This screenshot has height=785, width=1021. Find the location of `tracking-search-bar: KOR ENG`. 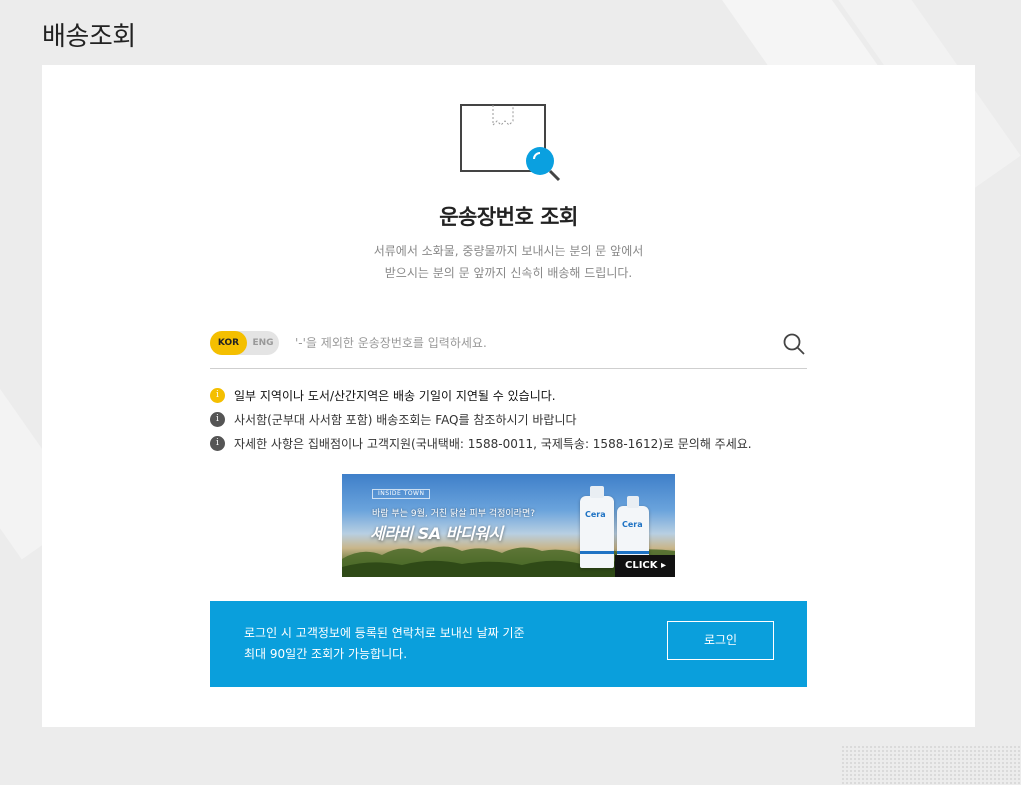

tracking-search-bar: KOR ENG is located at coordinates (508, 348).